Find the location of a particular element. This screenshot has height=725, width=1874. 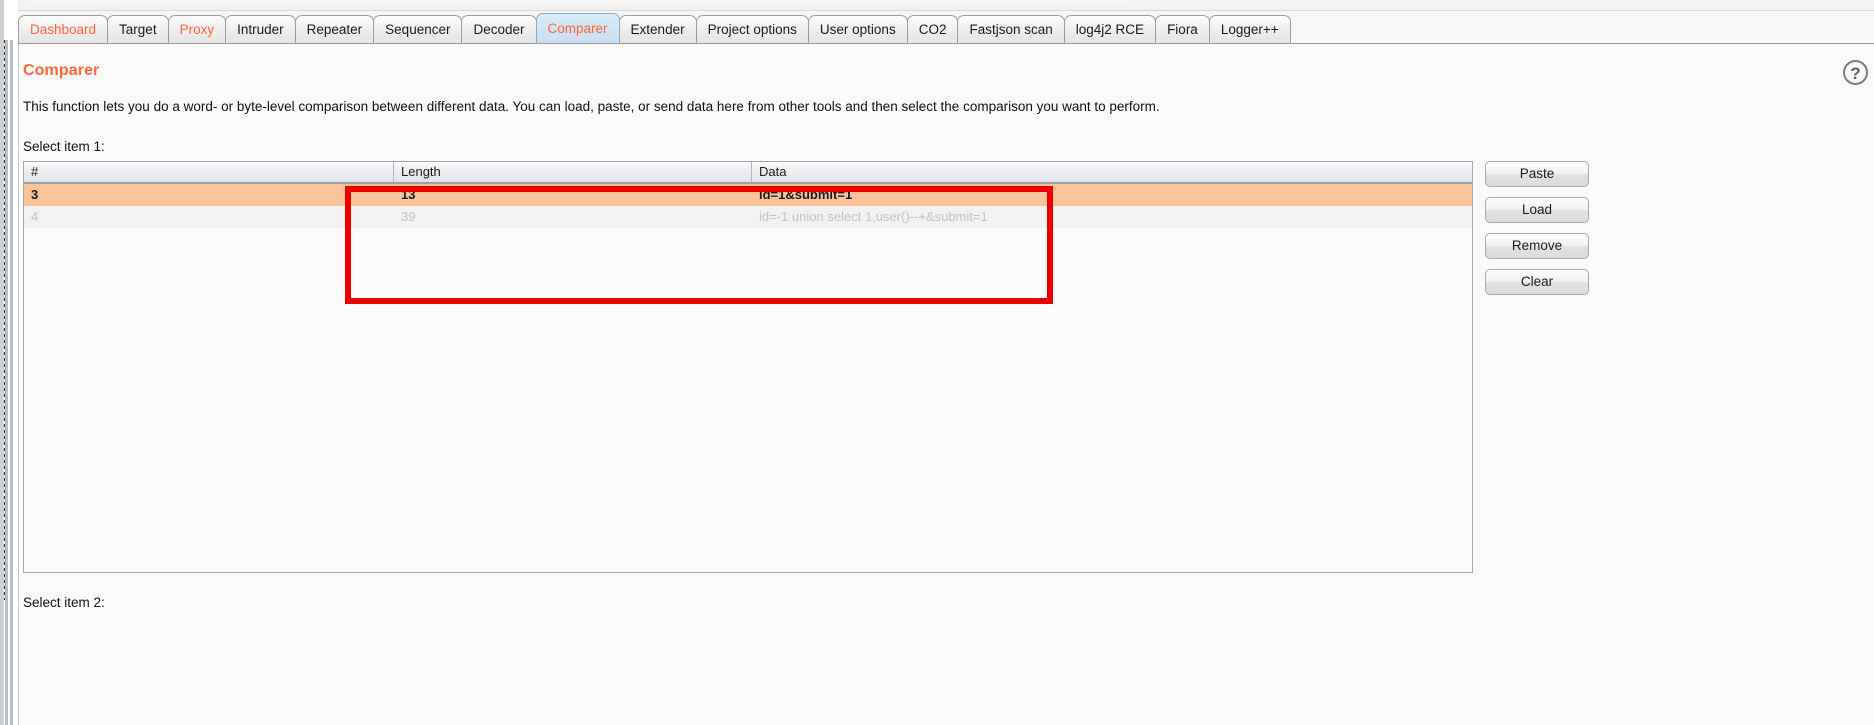

tab-dashboard: Dashboard is located at coordinates (63, 29).